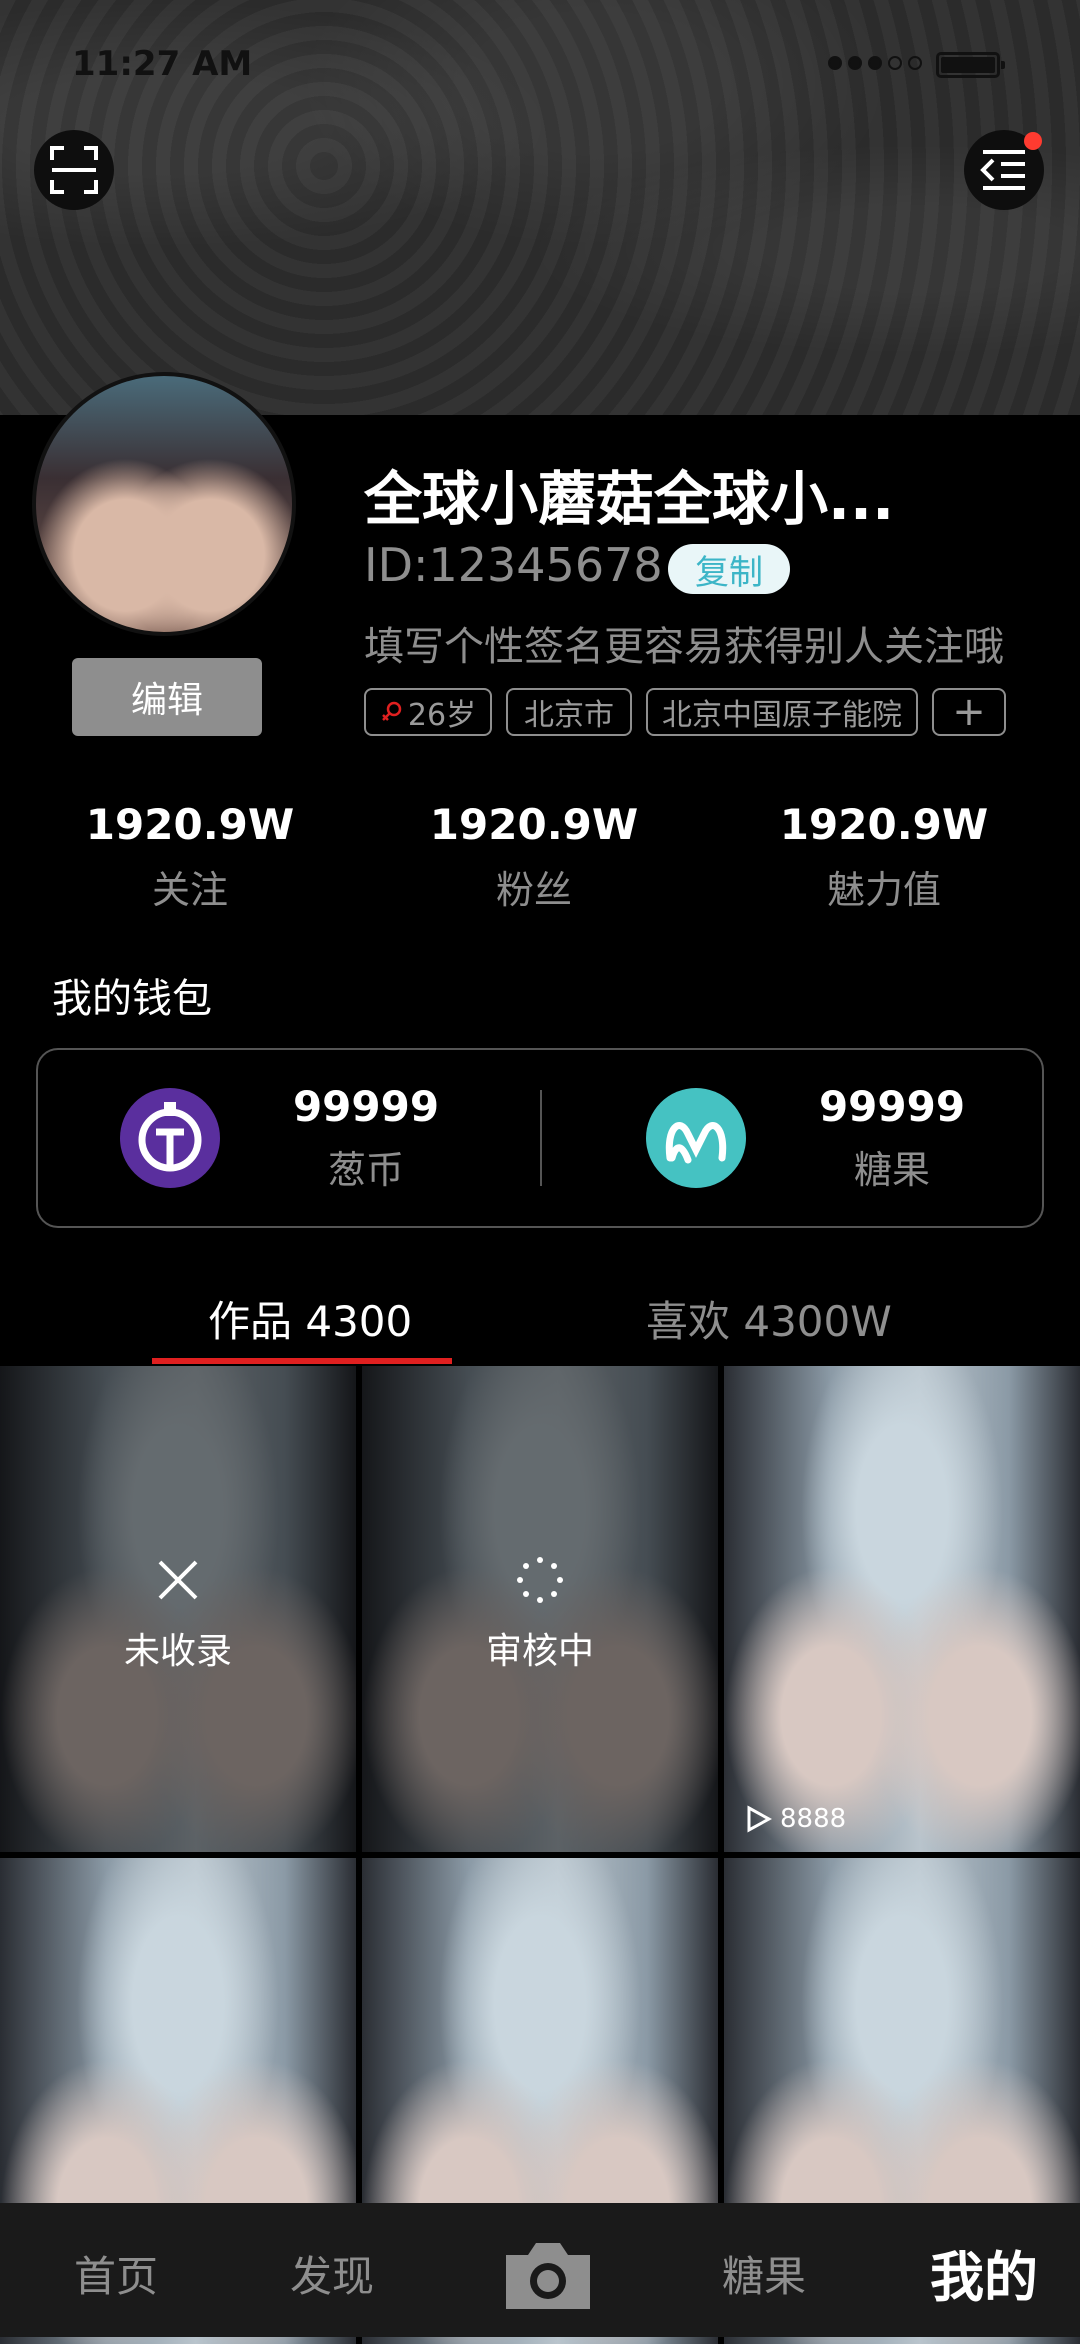 Image resolution: width=1080 pixels, height=2344 pixels. What do you see at coordinates (310, 1318) in the screenshot?
I see `tab-works: 作品 4300` at bounding box center [310, 1318].